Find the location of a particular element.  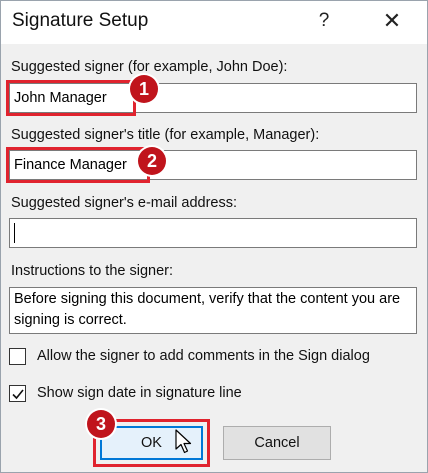

signer-input is located at coordinates (213, 98).